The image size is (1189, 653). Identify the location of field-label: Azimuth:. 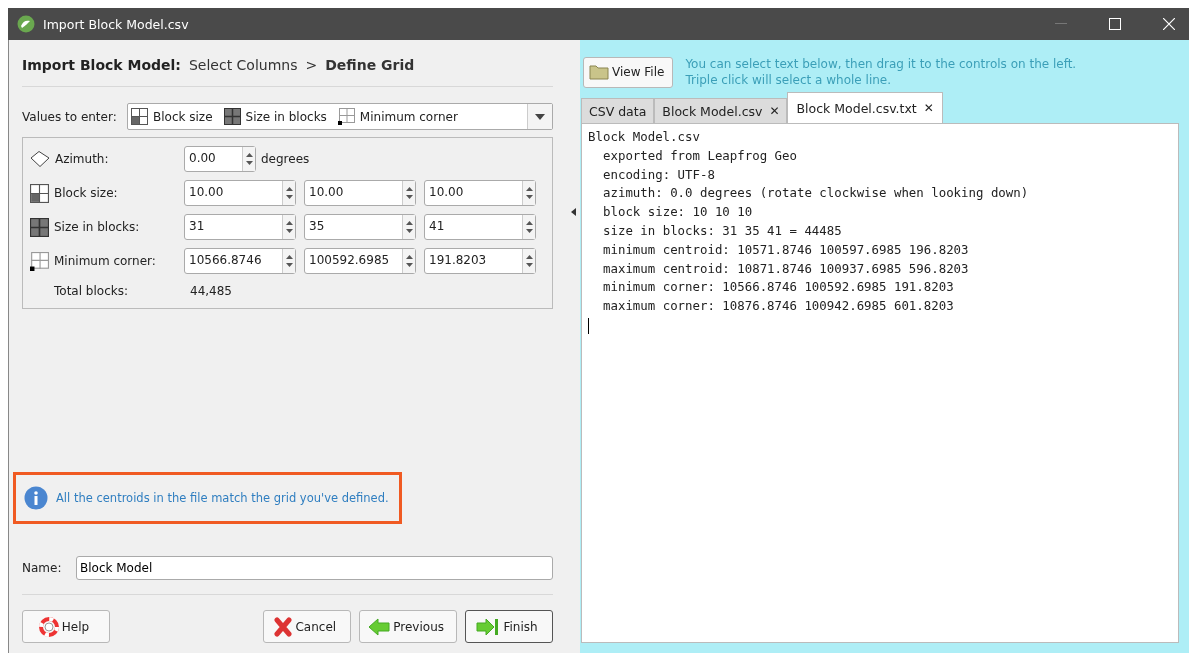
(82, 159).